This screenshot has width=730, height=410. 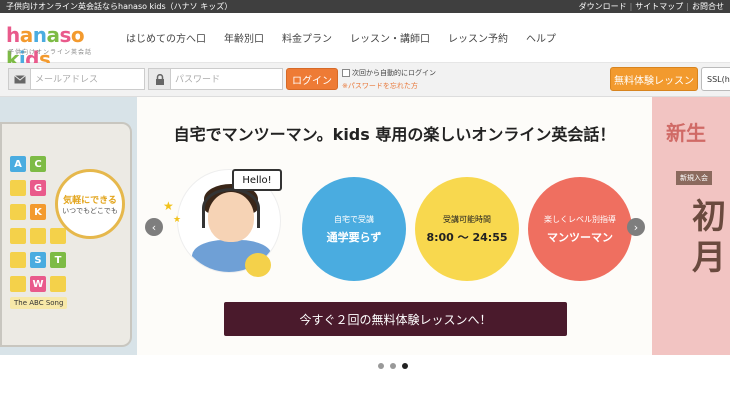 I want to click on lock-icon, so click(x=160, y=79).